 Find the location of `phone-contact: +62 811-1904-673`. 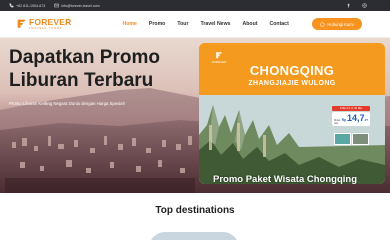

phone-contact: +62 811-1904-673 is located at coordinates (27, 5).